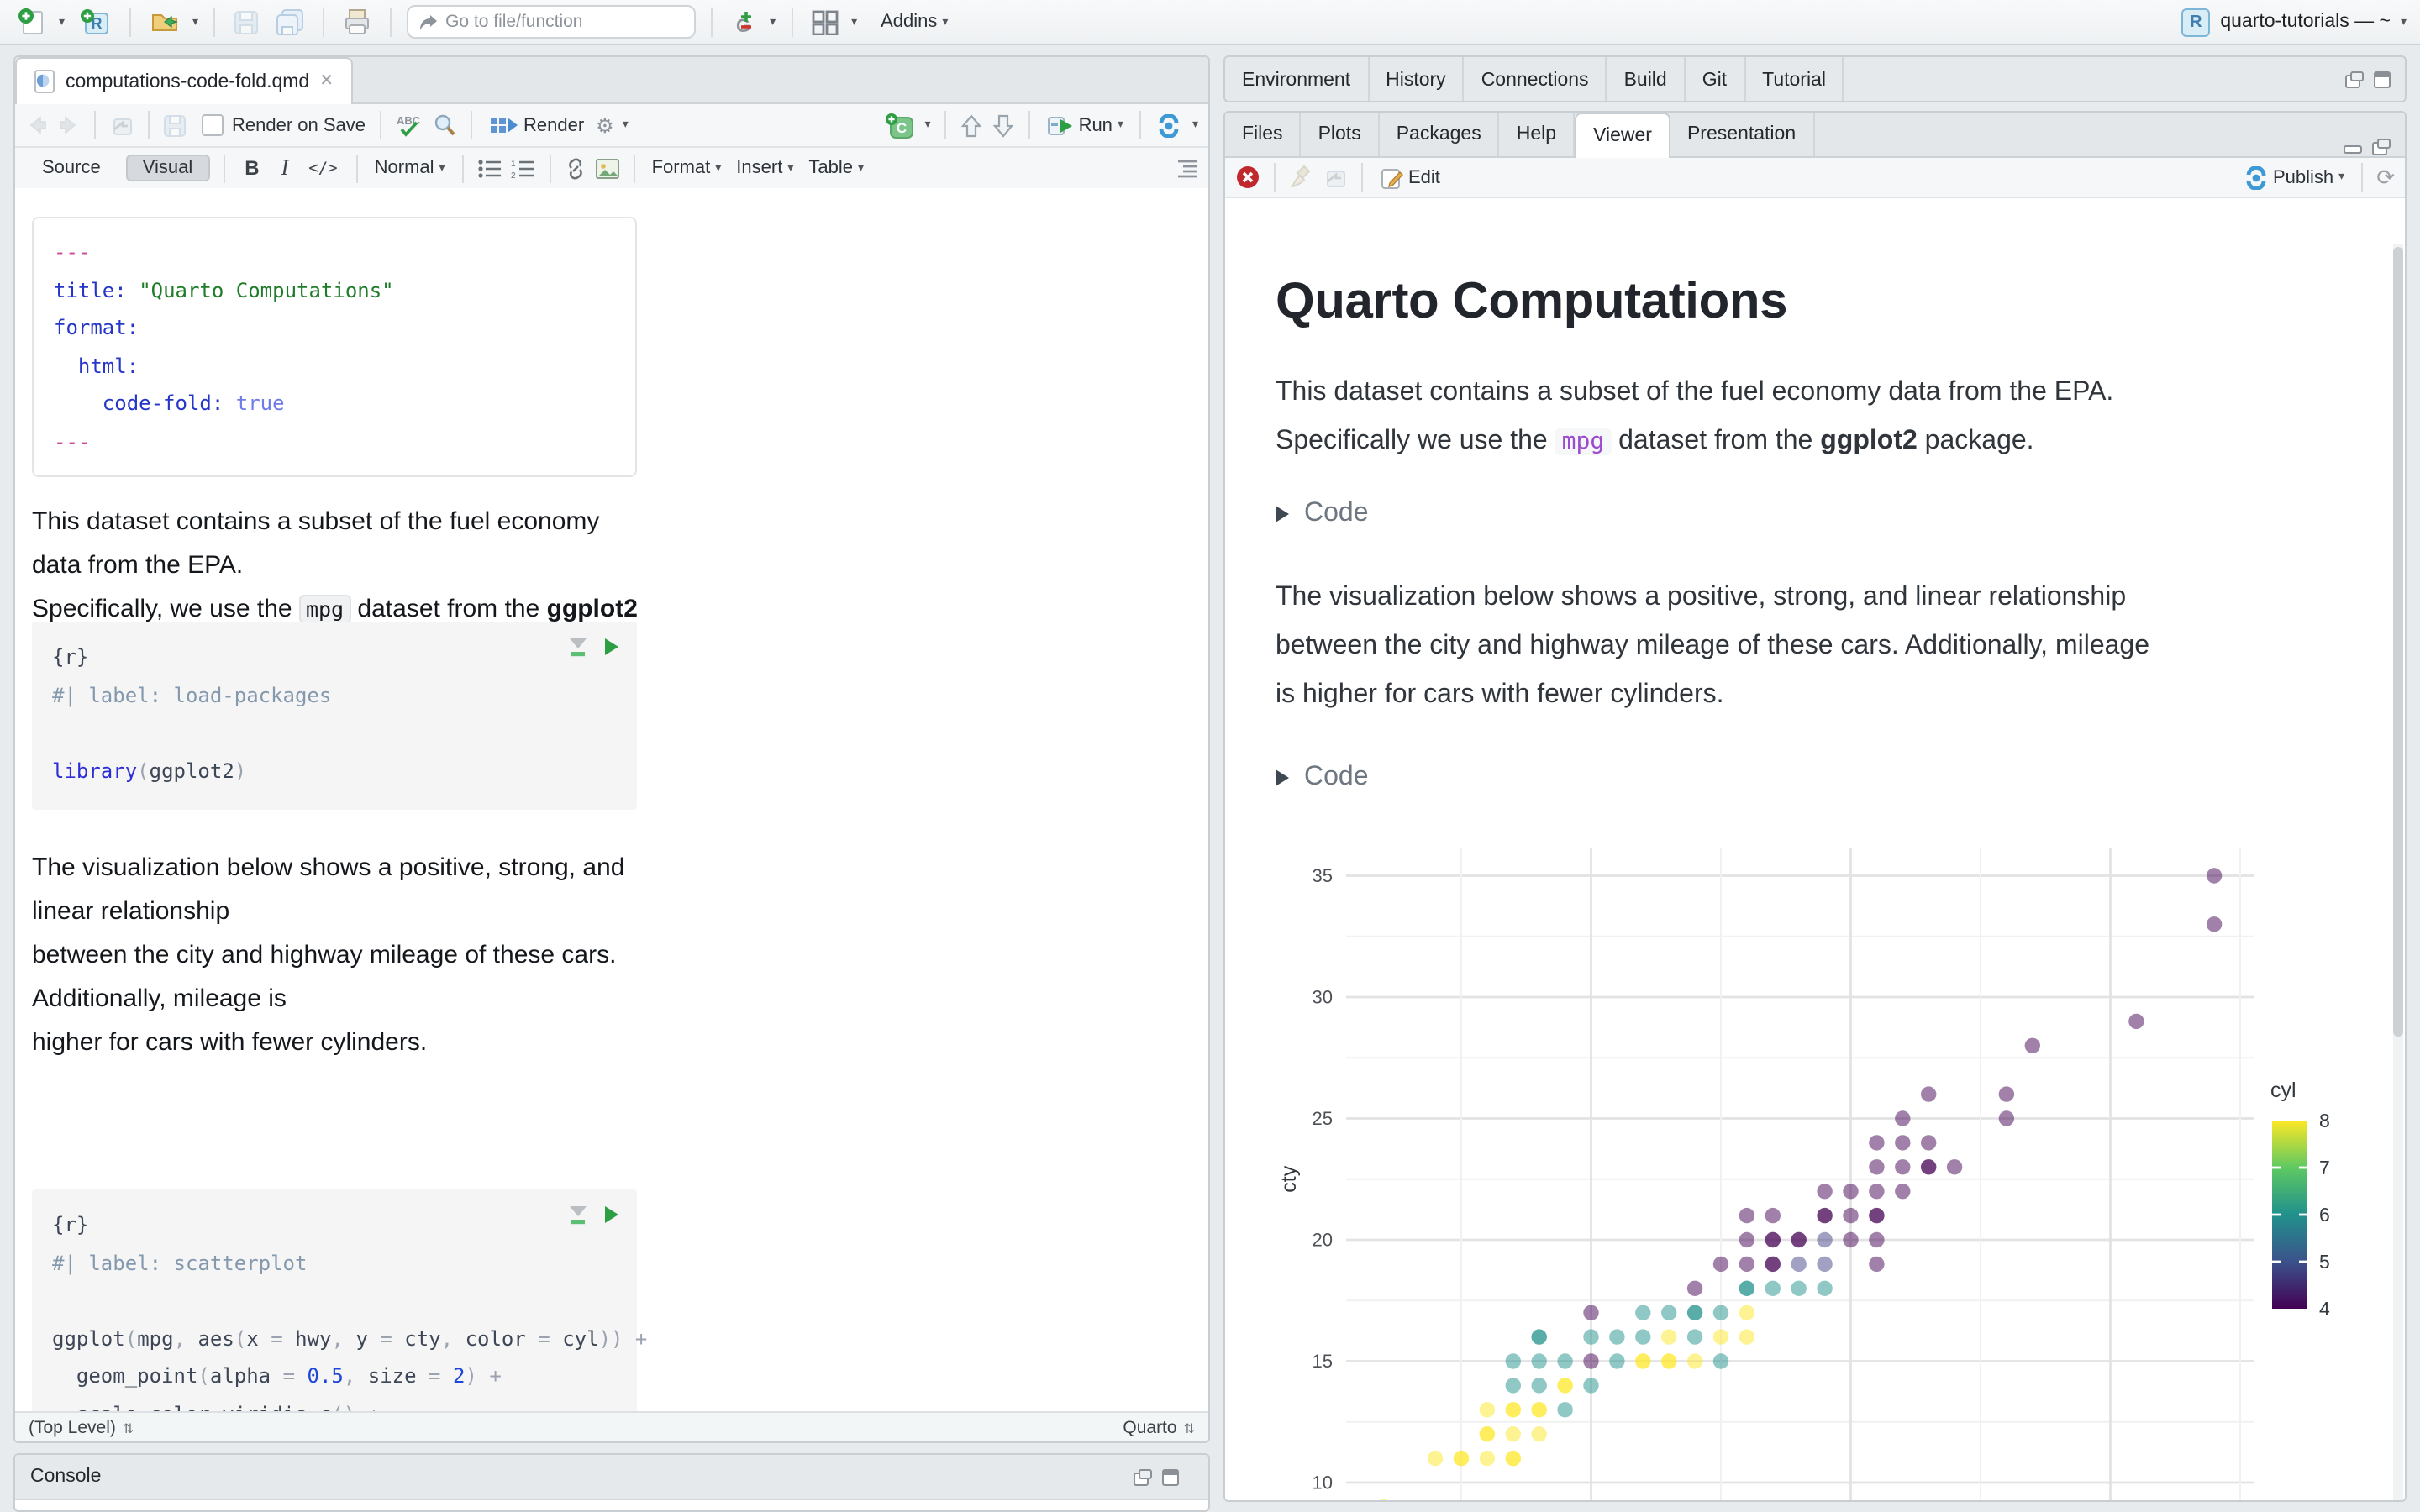  What do you see at coordinates (65, 1477) in the screenshot?
I see `console-title: Console` at bounding box center [65, 1477].